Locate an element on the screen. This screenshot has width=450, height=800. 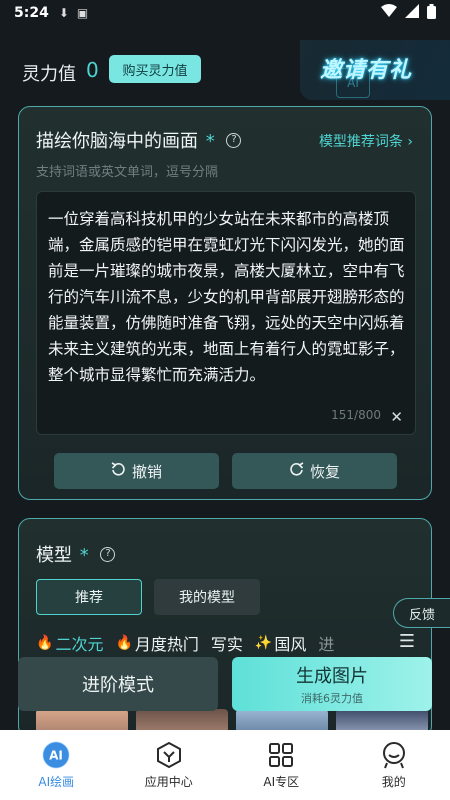
category-label: 写实 is located at coordinates (226, 644).